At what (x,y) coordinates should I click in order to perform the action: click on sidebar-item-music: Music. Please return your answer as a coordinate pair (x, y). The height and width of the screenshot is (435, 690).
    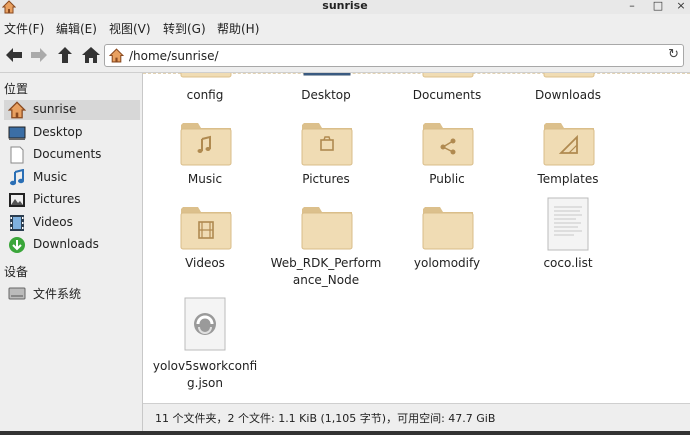
    Looking at the image, I should click on (72, 178).